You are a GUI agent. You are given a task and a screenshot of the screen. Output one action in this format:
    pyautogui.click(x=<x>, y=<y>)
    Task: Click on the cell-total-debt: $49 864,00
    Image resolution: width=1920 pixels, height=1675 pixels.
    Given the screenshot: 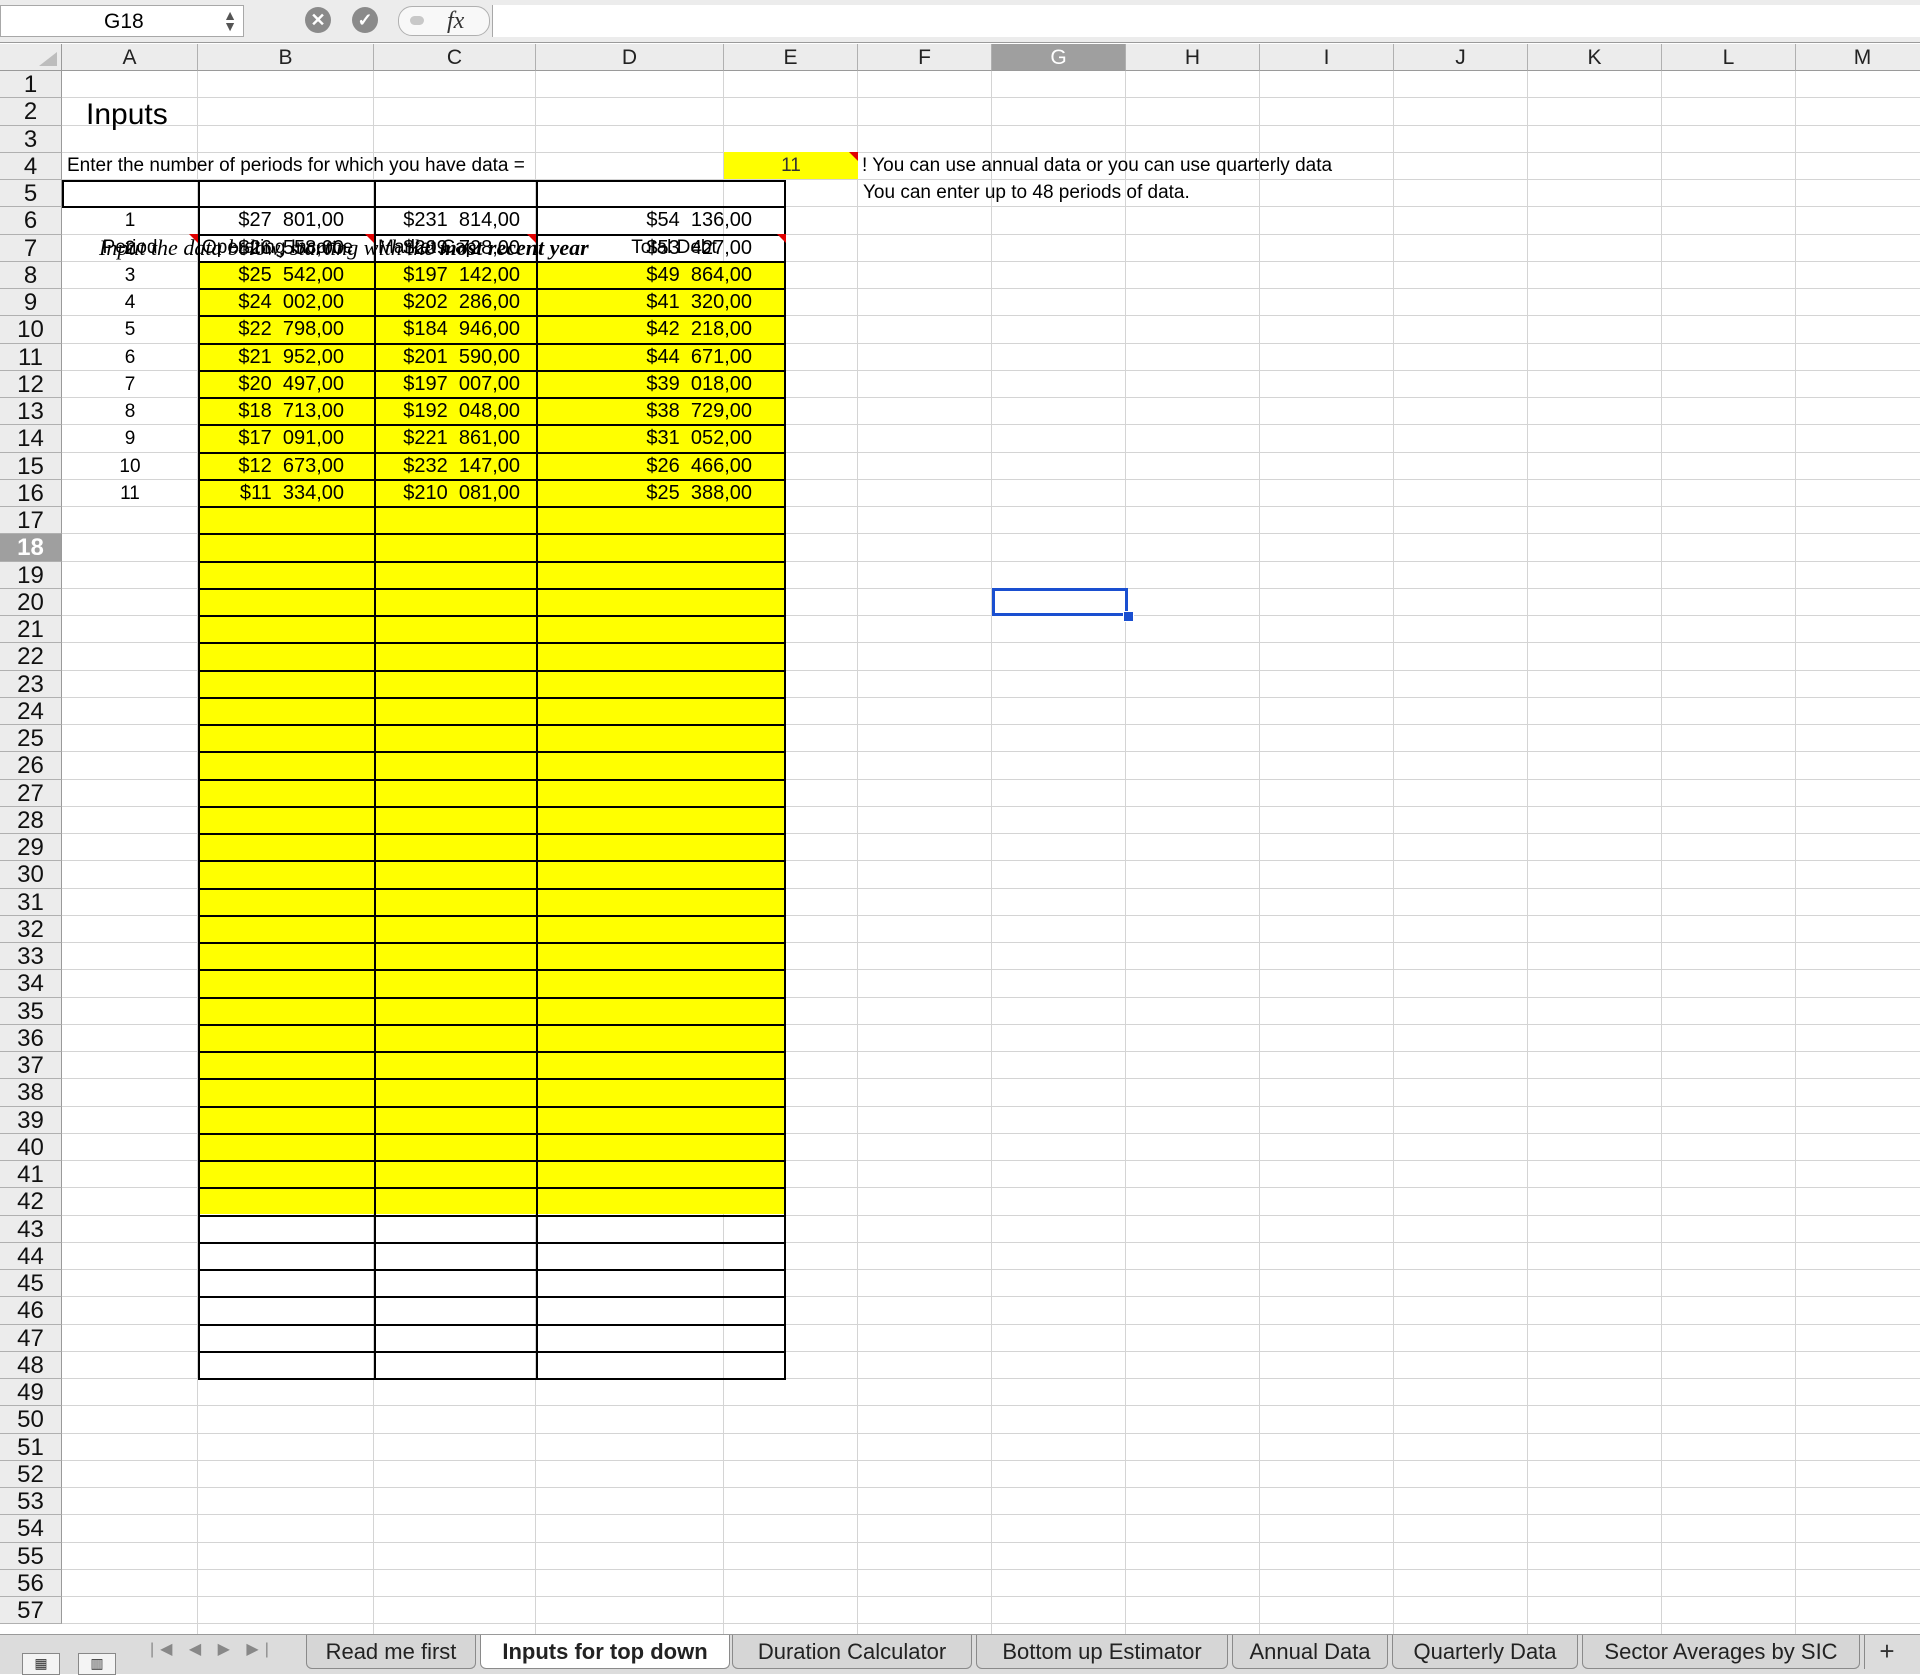 What is the action you would take?
    pyautogui.click(x=661, y=275)
    